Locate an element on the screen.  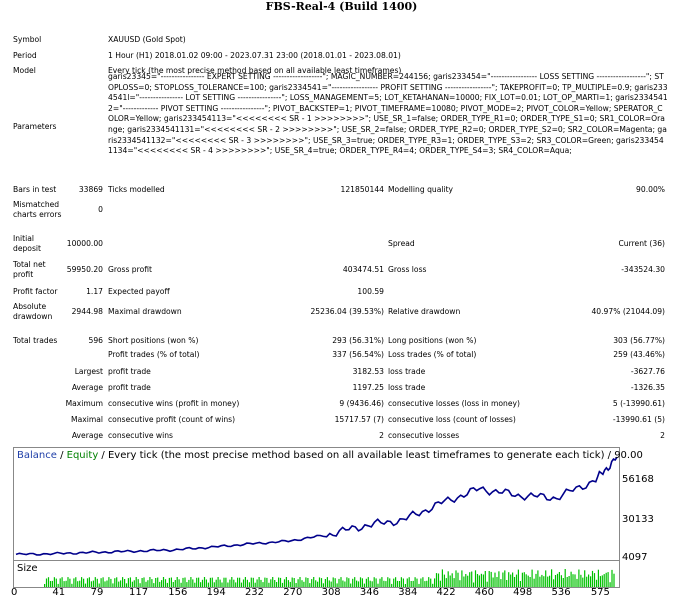
average2-label: Average is located at coordinates (87, 435).